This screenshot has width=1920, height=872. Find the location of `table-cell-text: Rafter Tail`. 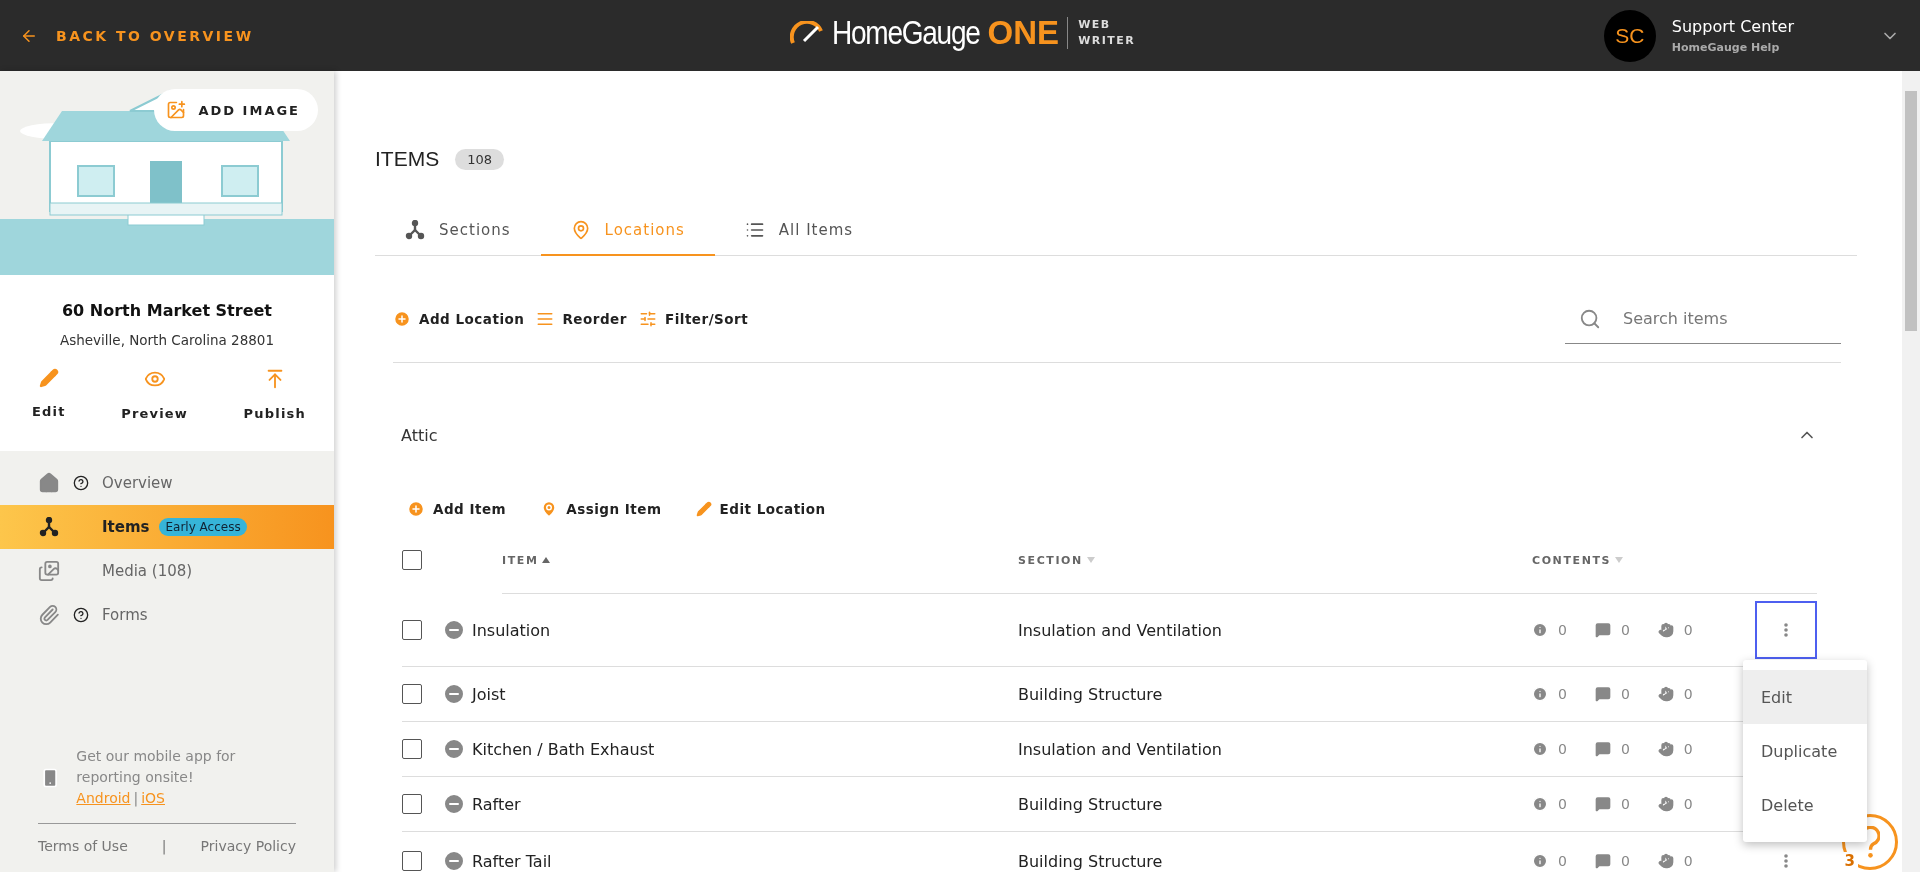

table-cell-text: Rafter Tail is located at coordinates (512, 861).